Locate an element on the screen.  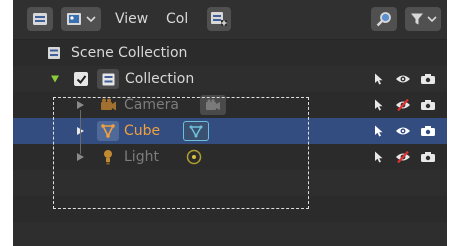
collection-icon-box is located at coordinates (108, 79).